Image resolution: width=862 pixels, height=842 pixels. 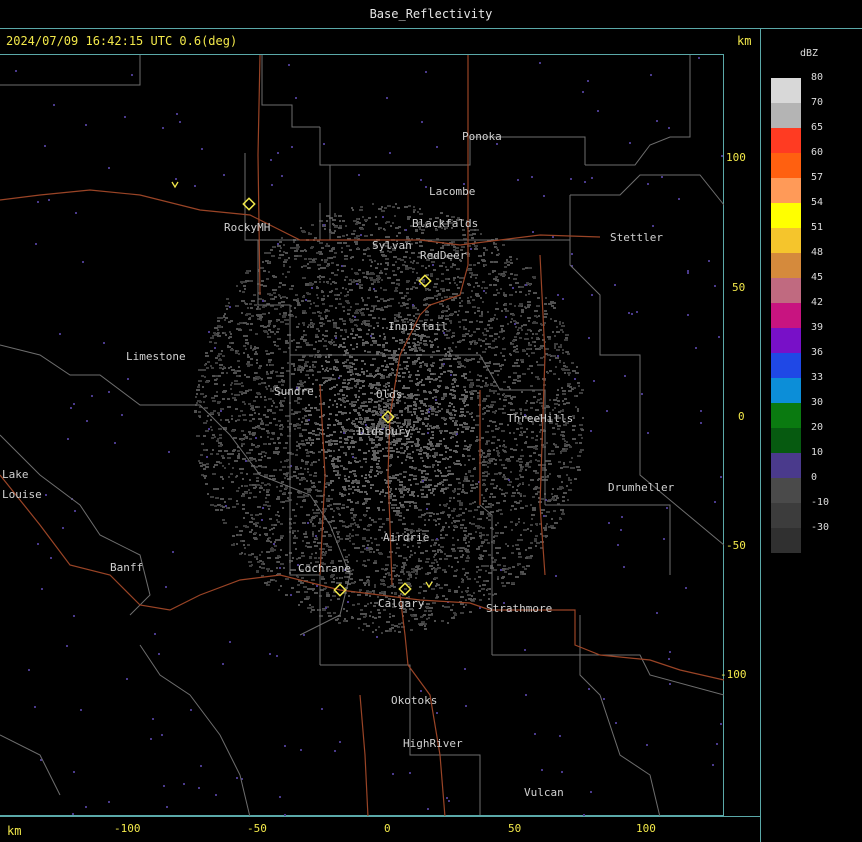 I want to click on x-tick-label: 50, so click(x=515, y=828).